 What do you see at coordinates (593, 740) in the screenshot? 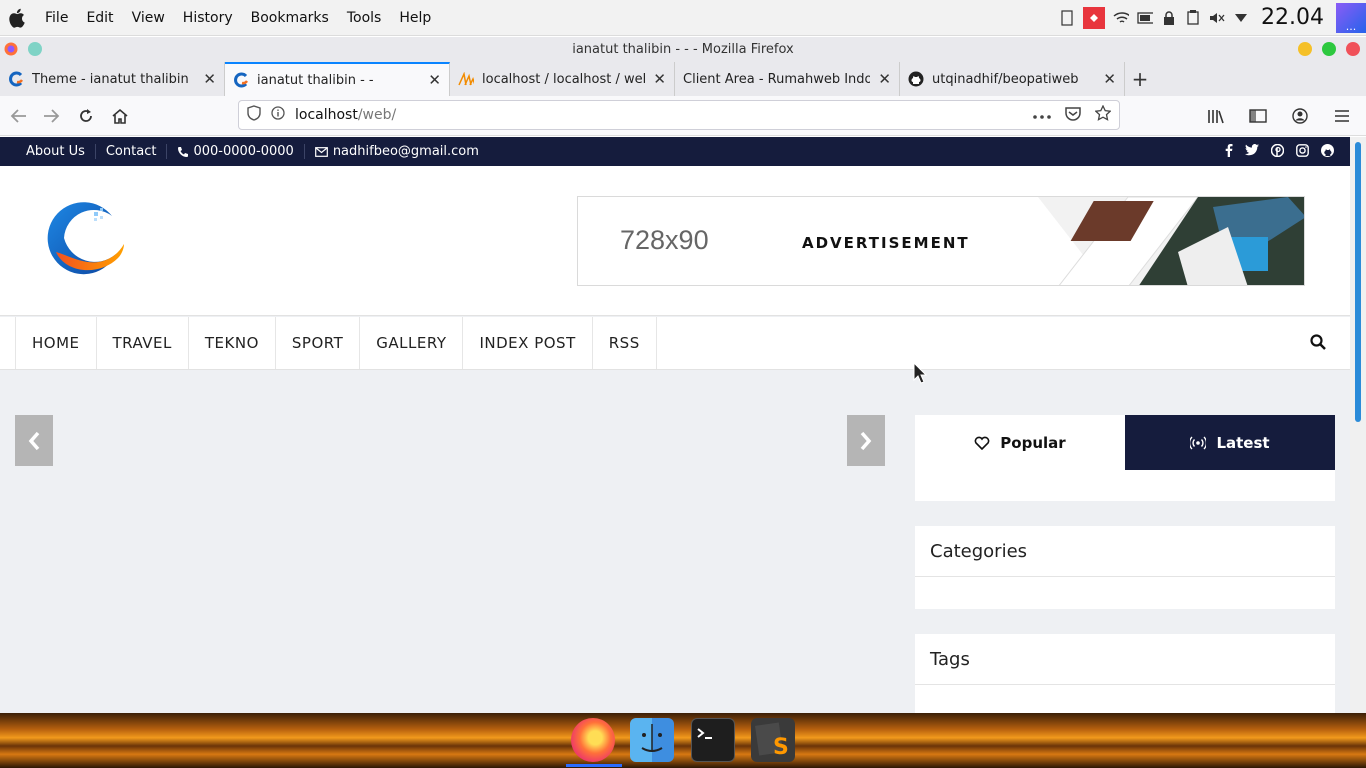
I see `firefox-icon` at bounding box center [593, 740].